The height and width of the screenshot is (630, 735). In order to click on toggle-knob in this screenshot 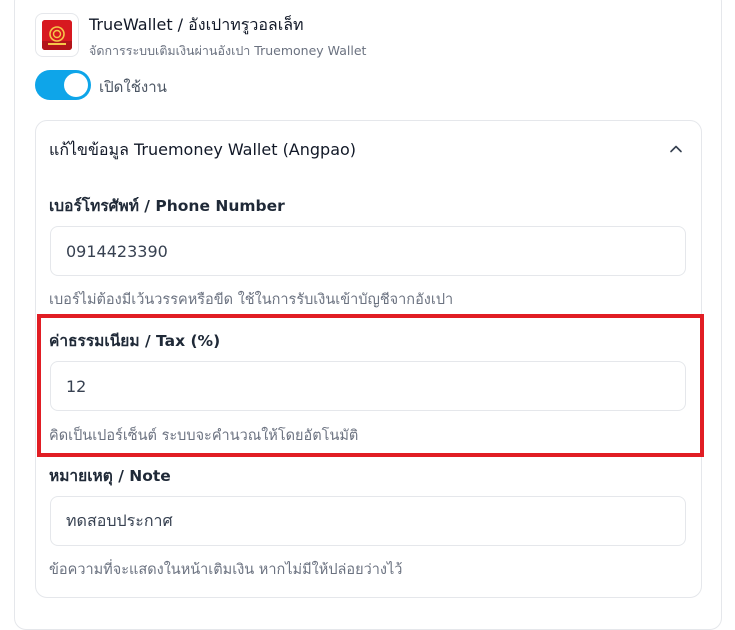, I will do `click(76, 85)`.